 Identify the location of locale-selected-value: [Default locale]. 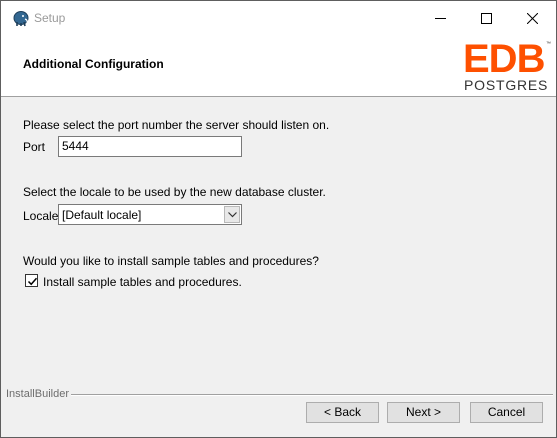
(102, 215).